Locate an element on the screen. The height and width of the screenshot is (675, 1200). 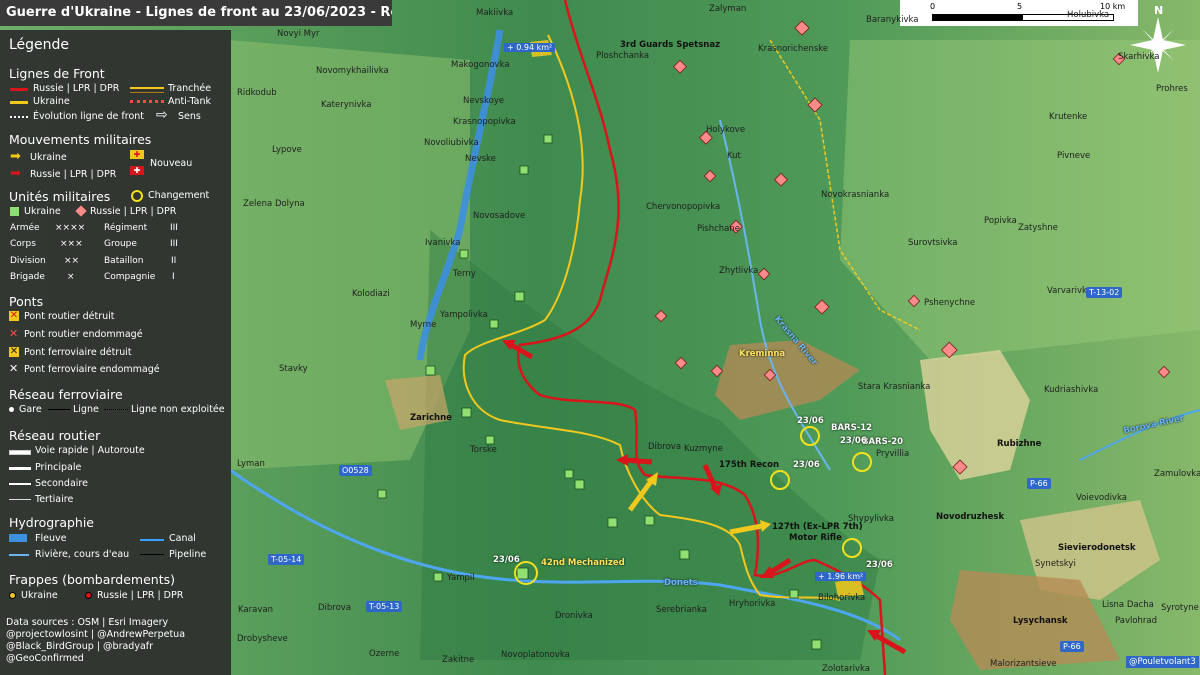
legend-roads-tertiary: Tertiaire is located at coordinates (54, 499).